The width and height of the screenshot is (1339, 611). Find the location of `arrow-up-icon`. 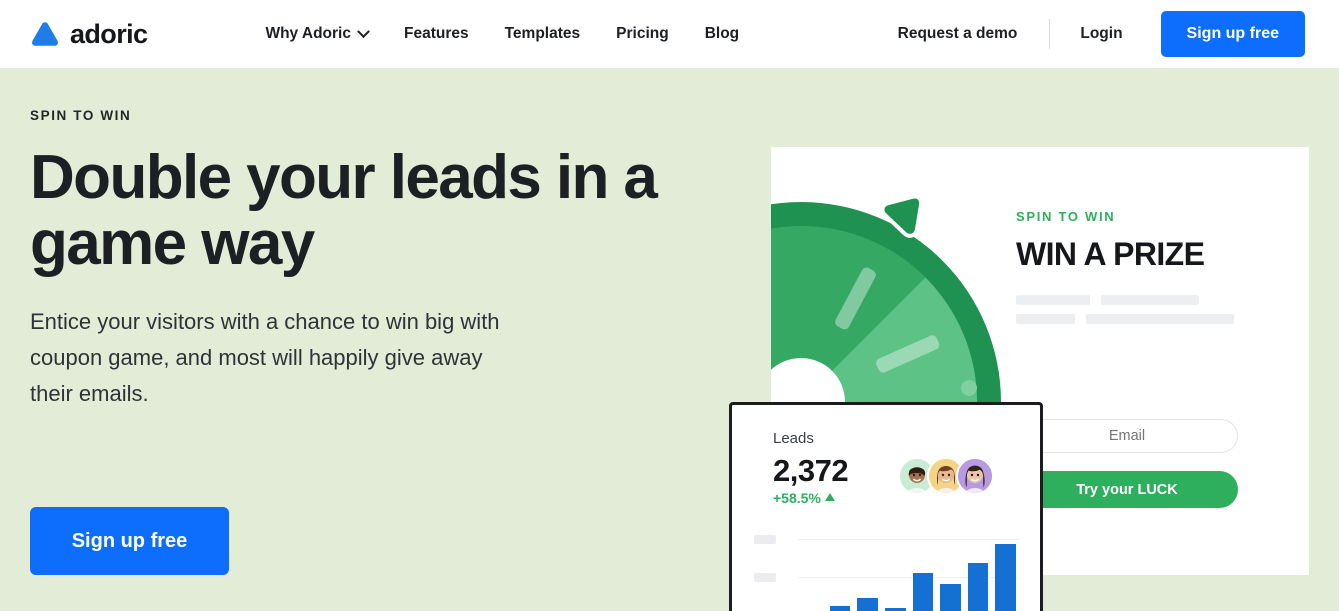

arrow-up-icon is located at coordinates (829, 497).